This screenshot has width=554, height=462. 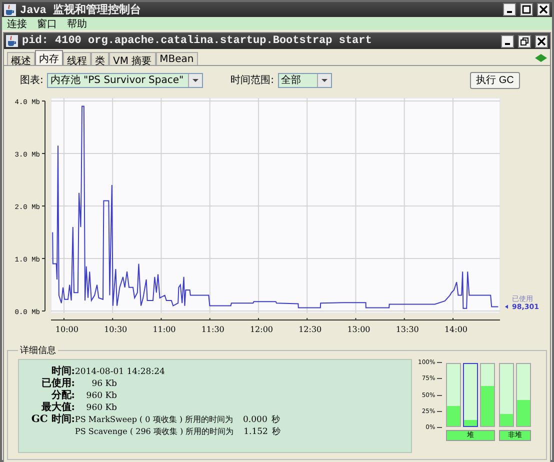 What do you see at coordinates (470, 395) in the screenshot?
I see `memory-bar` at bounding box center [470, 395].